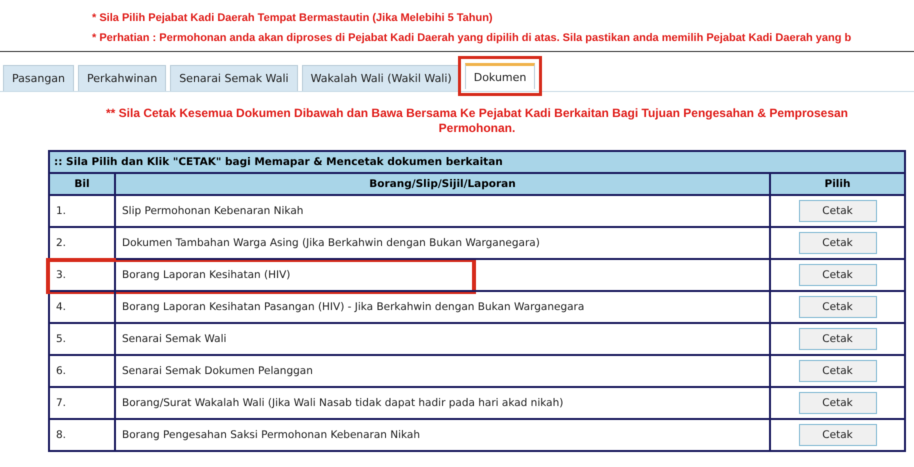 The height and width of the screenshot is (467, 914). What do you see at coordinates (443, 274) in the screenshot?
I see `table-cell: Borang Laporan Kesihatan (HIV)` at bounding box center [443, 274].